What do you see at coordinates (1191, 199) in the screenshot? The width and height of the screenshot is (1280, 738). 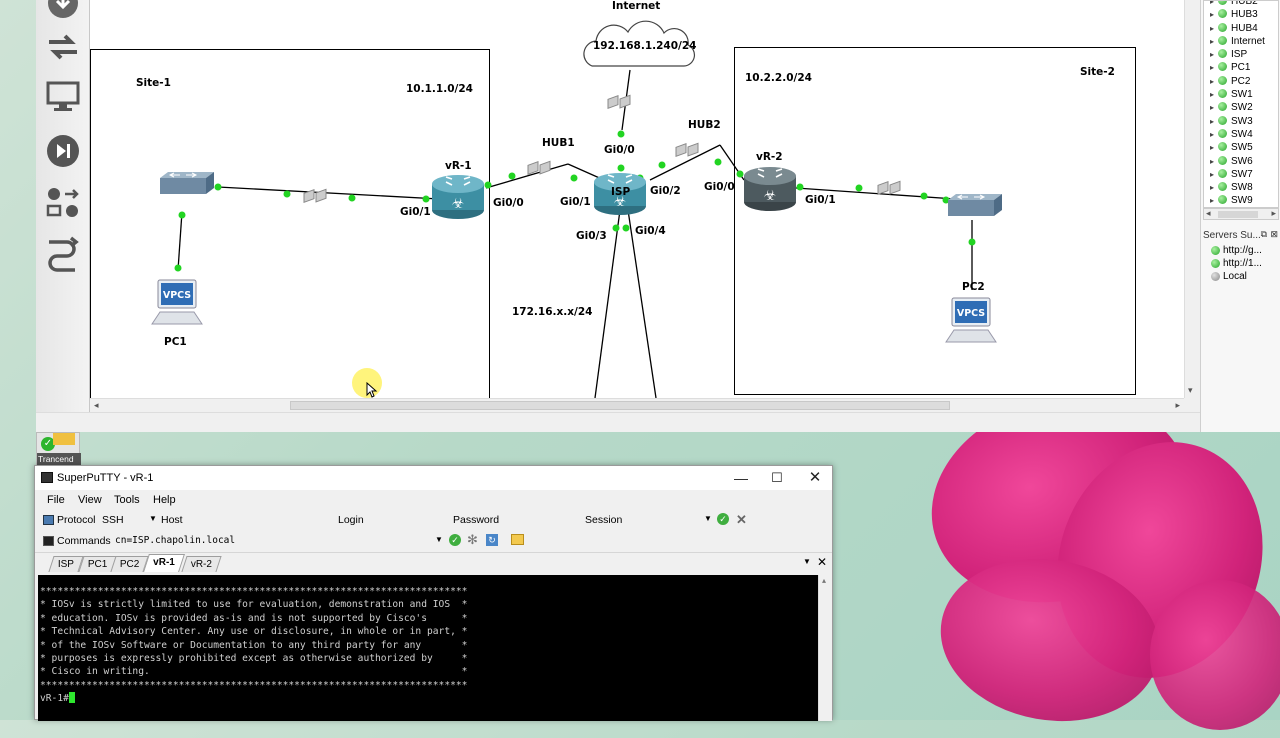 I see `canvas-vertical-scrollbar: ▾` at bounding box center [1191, 199].